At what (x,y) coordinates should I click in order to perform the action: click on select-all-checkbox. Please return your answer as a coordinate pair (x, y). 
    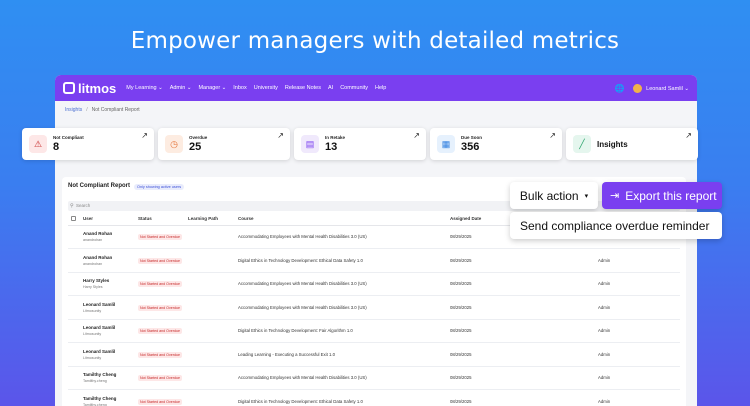
    Looking at the image, I should click on (73, 218).